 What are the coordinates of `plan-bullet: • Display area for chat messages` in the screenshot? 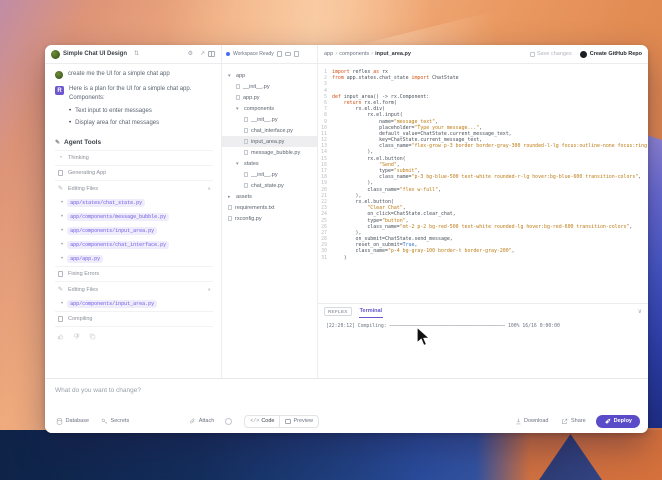 It's located at (141, 123).